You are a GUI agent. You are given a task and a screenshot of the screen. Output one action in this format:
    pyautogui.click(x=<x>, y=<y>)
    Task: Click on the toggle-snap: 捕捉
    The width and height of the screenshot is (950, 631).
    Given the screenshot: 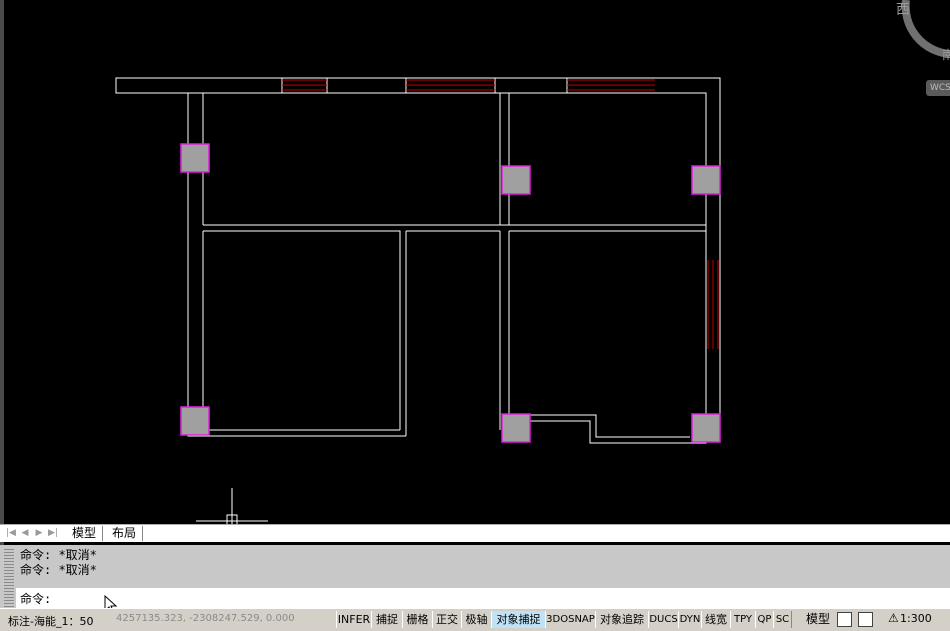 What is the action you would take?
    pyautogui.click(x=387, y=619)
    